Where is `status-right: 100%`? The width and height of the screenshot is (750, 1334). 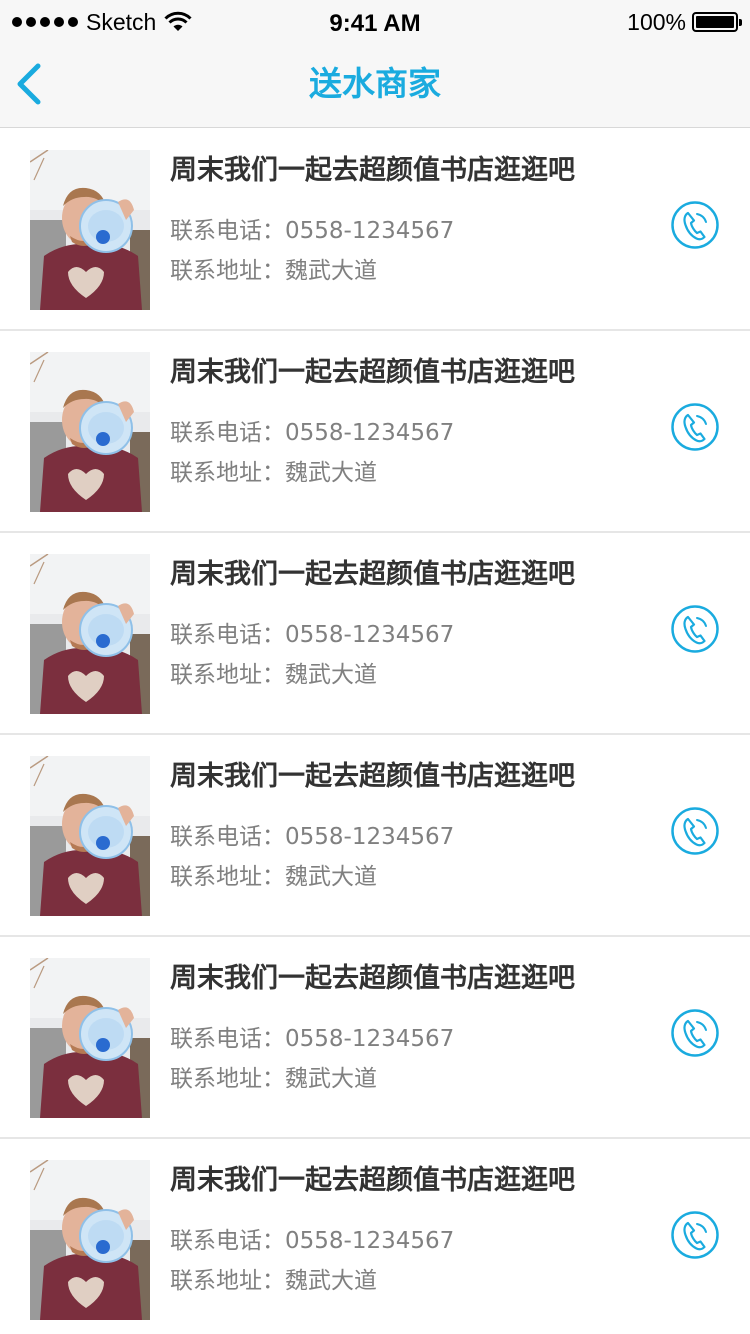 status-right: 100% is located at coordinates (684, 21).